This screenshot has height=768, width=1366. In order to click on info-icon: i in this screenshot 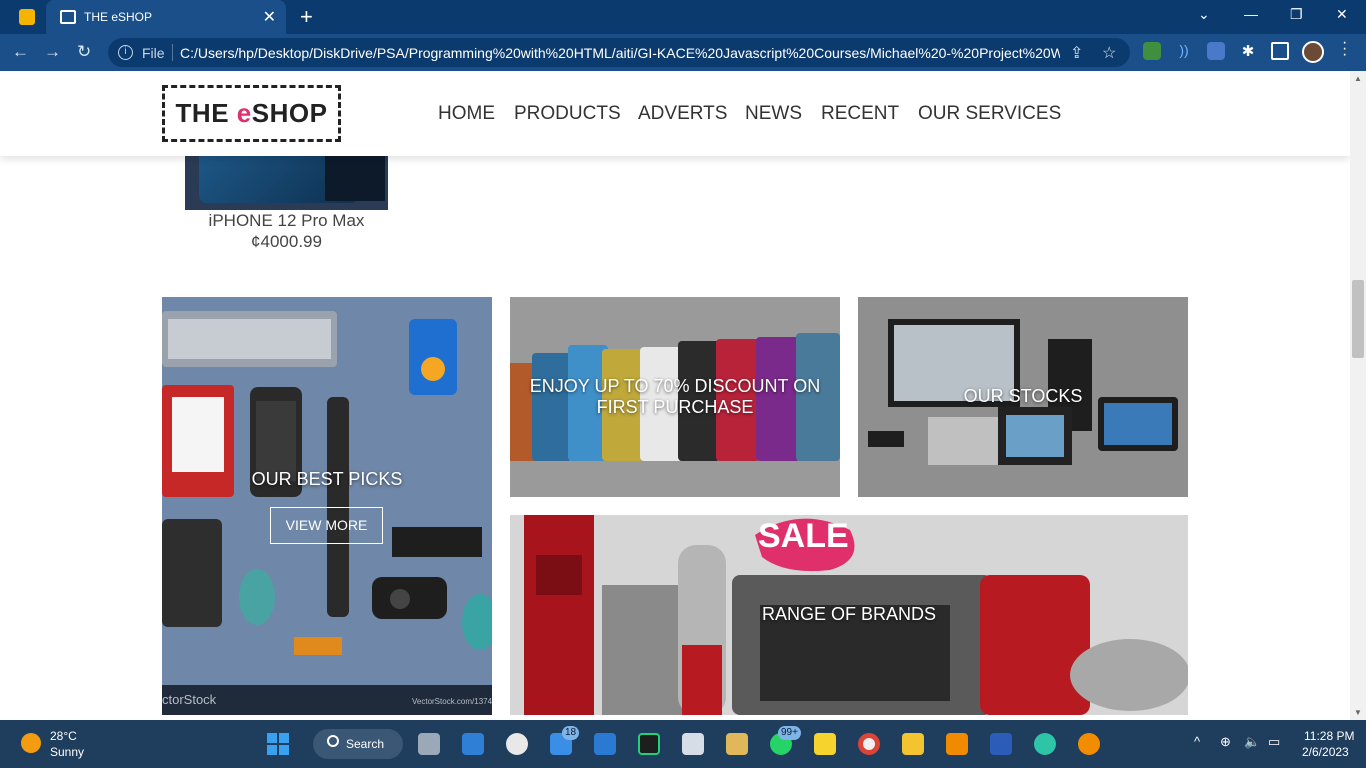, I will do `click(125, 52)`.